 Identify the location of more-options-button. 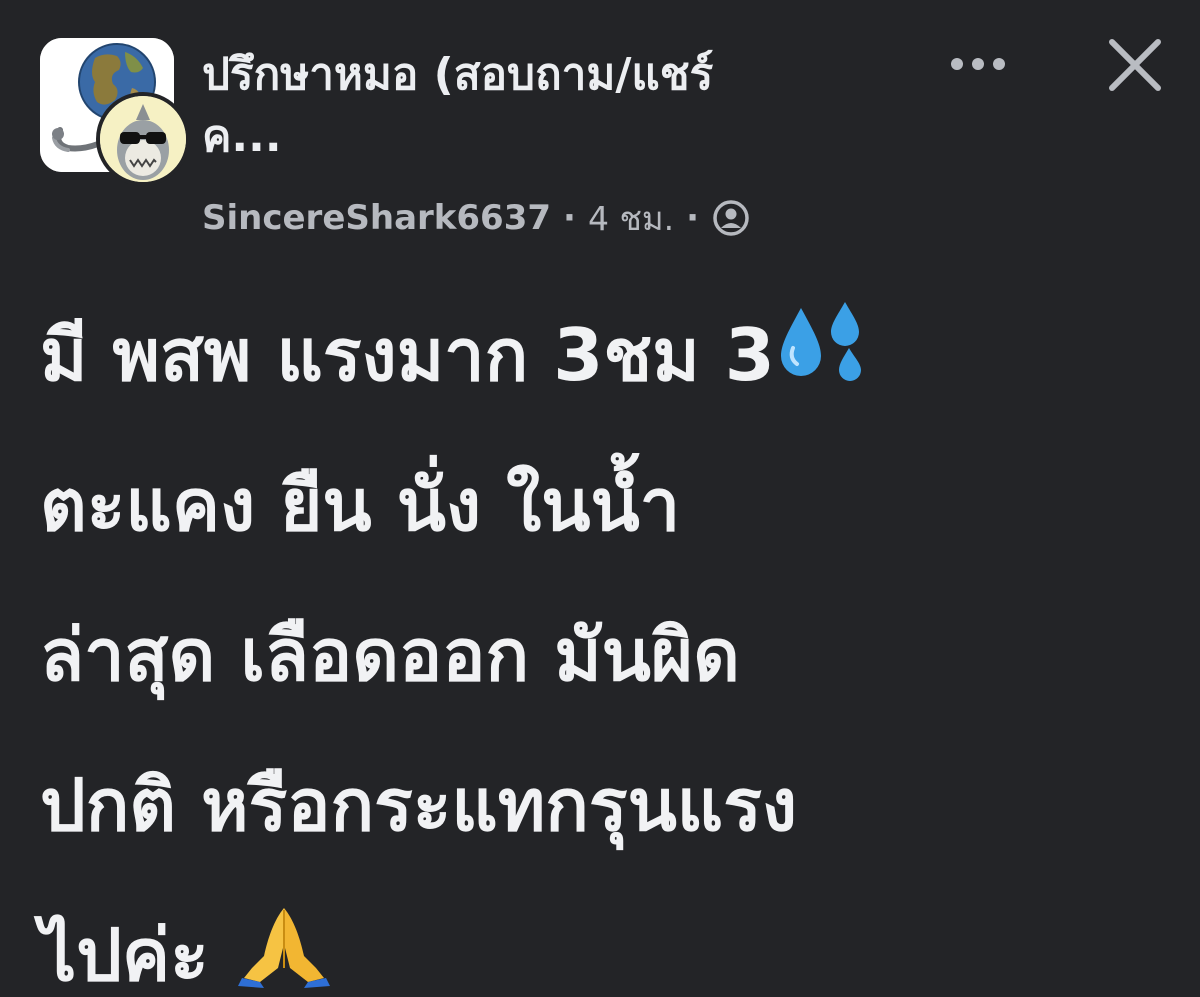
(978, 64).